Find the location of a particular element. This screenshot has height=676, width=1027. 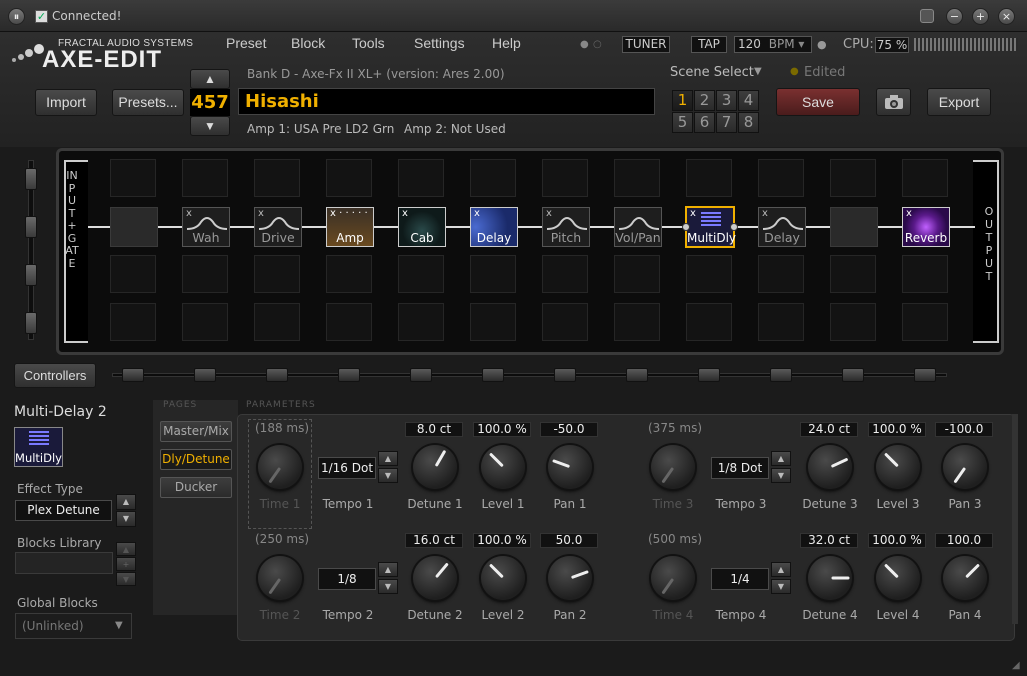

scene-button-6: 6 is located at coordinates (704, 122).